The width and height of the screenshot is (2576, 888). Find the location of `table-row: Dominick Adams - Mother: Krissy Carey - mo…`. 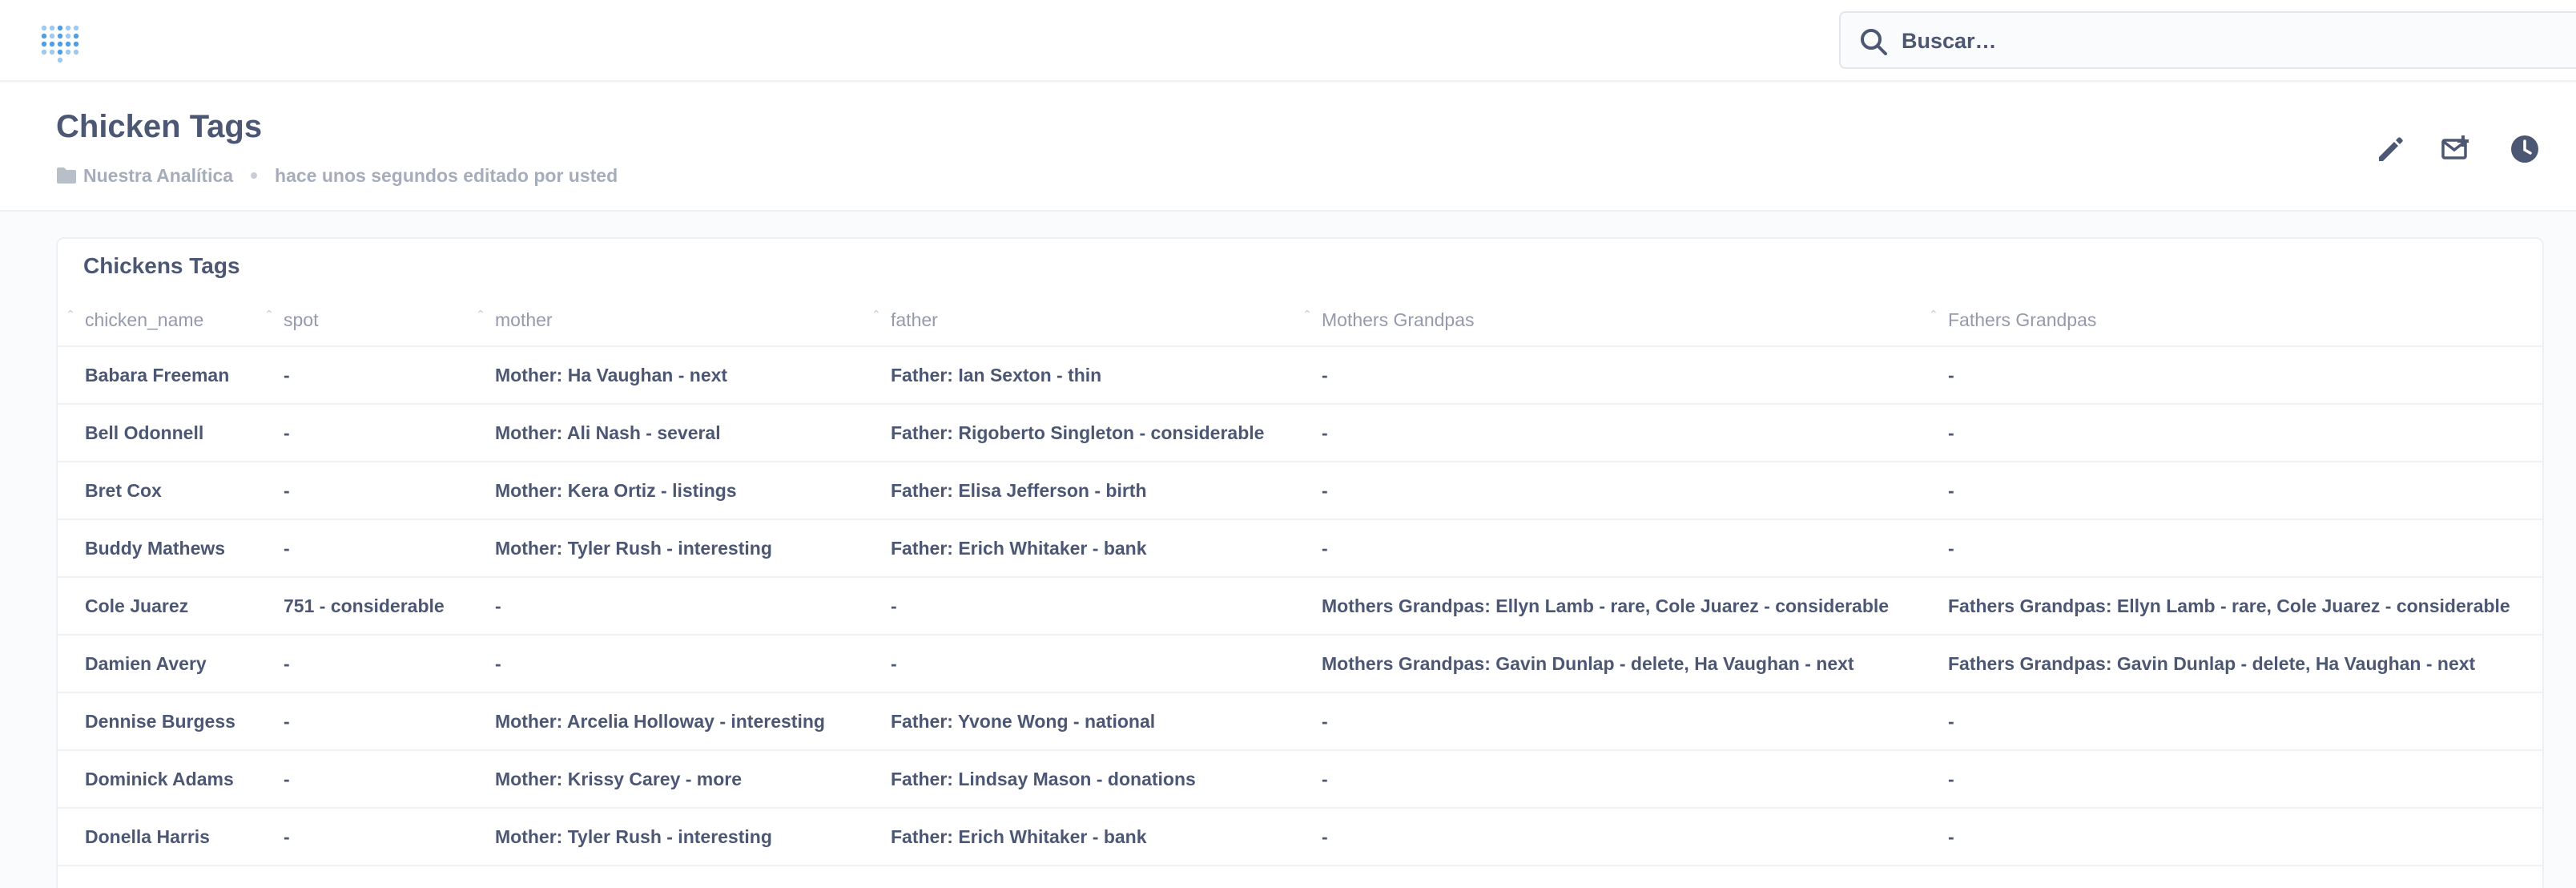

table-row: Dominick Adams - Mother: Krissy Carey - mo… is located at coordinates (1300, 779).